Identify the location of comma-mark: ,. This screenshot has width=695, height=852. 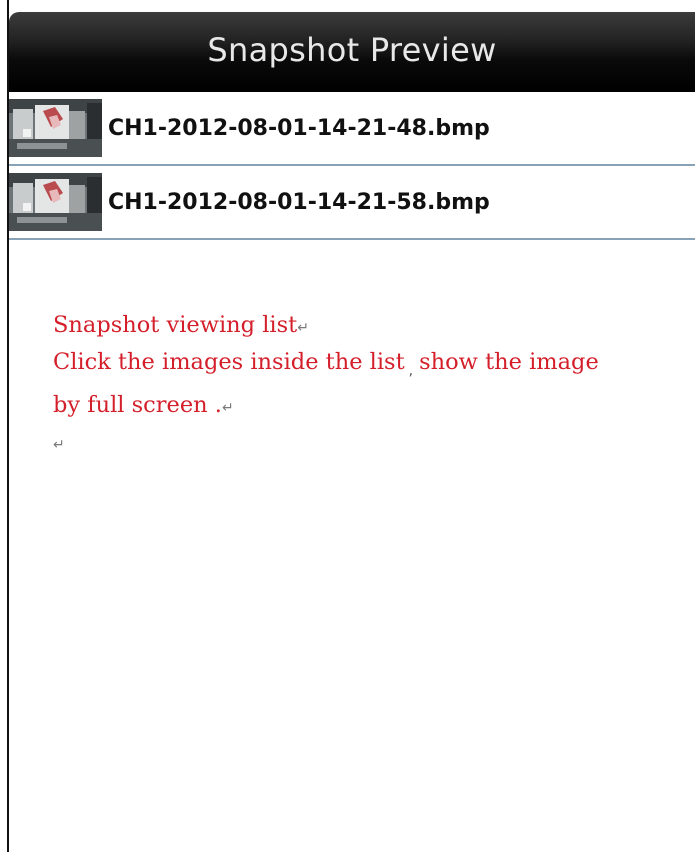
(411, 371).